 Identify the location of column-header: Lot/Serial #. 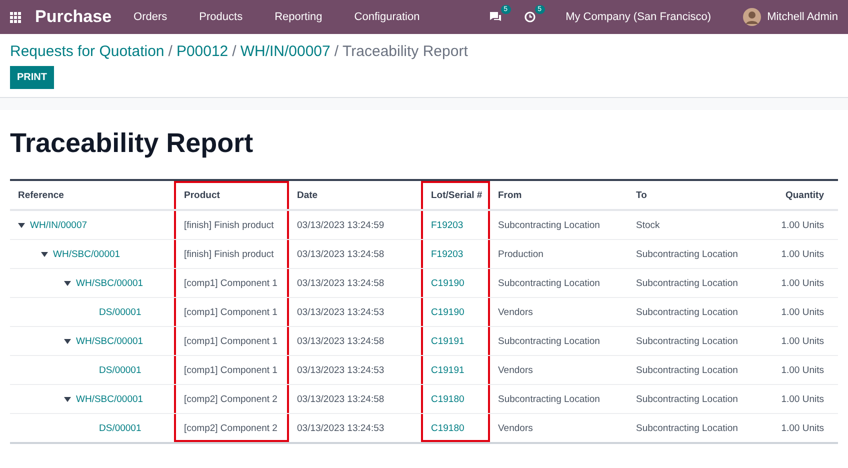
(455, 195).